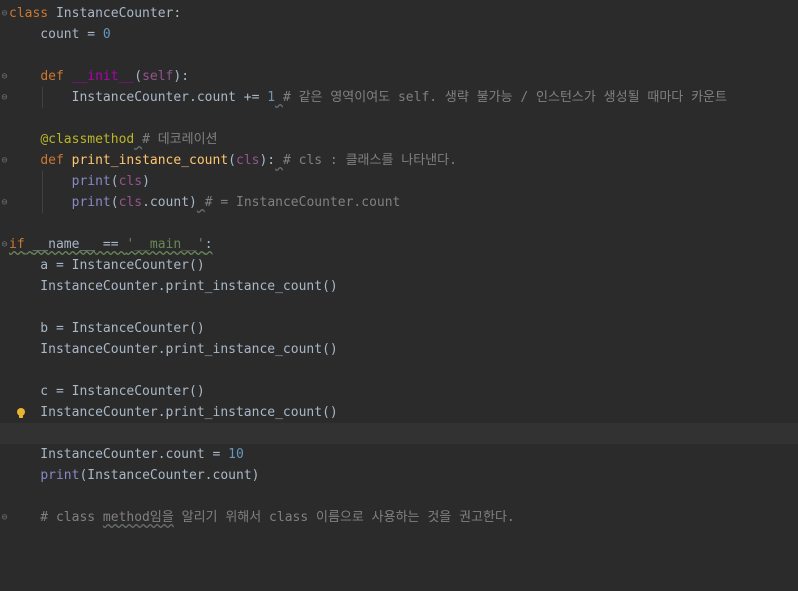 This screenshot has height=591, width=798. I want to click on class-name: InstanceCounter:, so click(115, 13).